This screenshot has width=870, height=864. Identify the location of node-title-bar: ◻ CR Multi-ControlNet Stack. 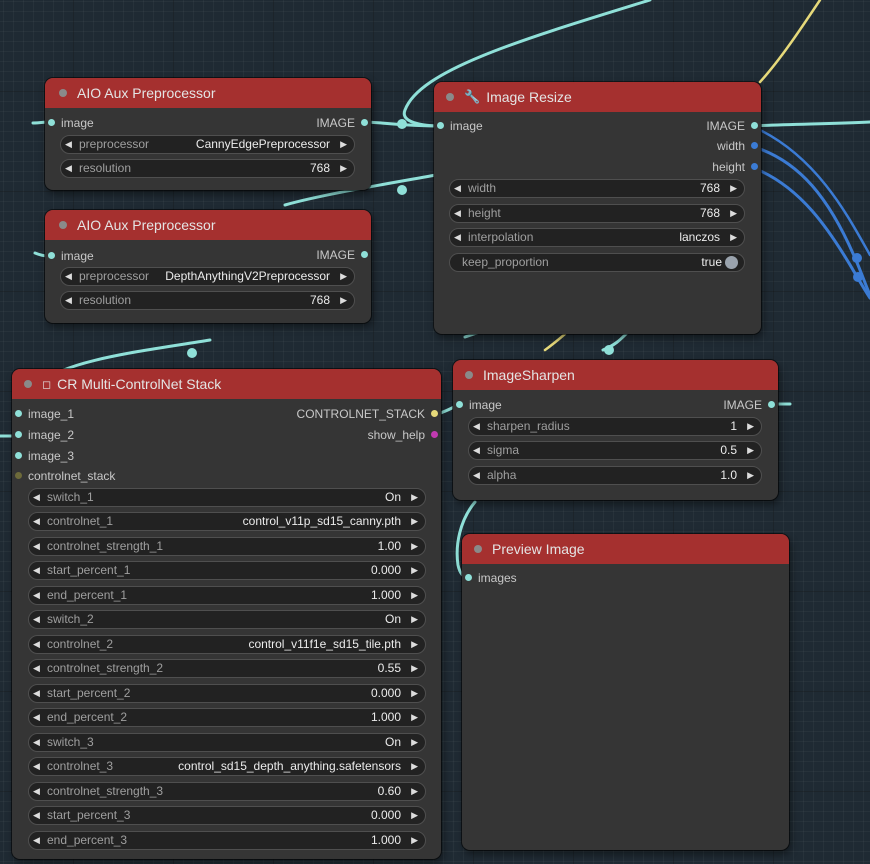
(226, 384).